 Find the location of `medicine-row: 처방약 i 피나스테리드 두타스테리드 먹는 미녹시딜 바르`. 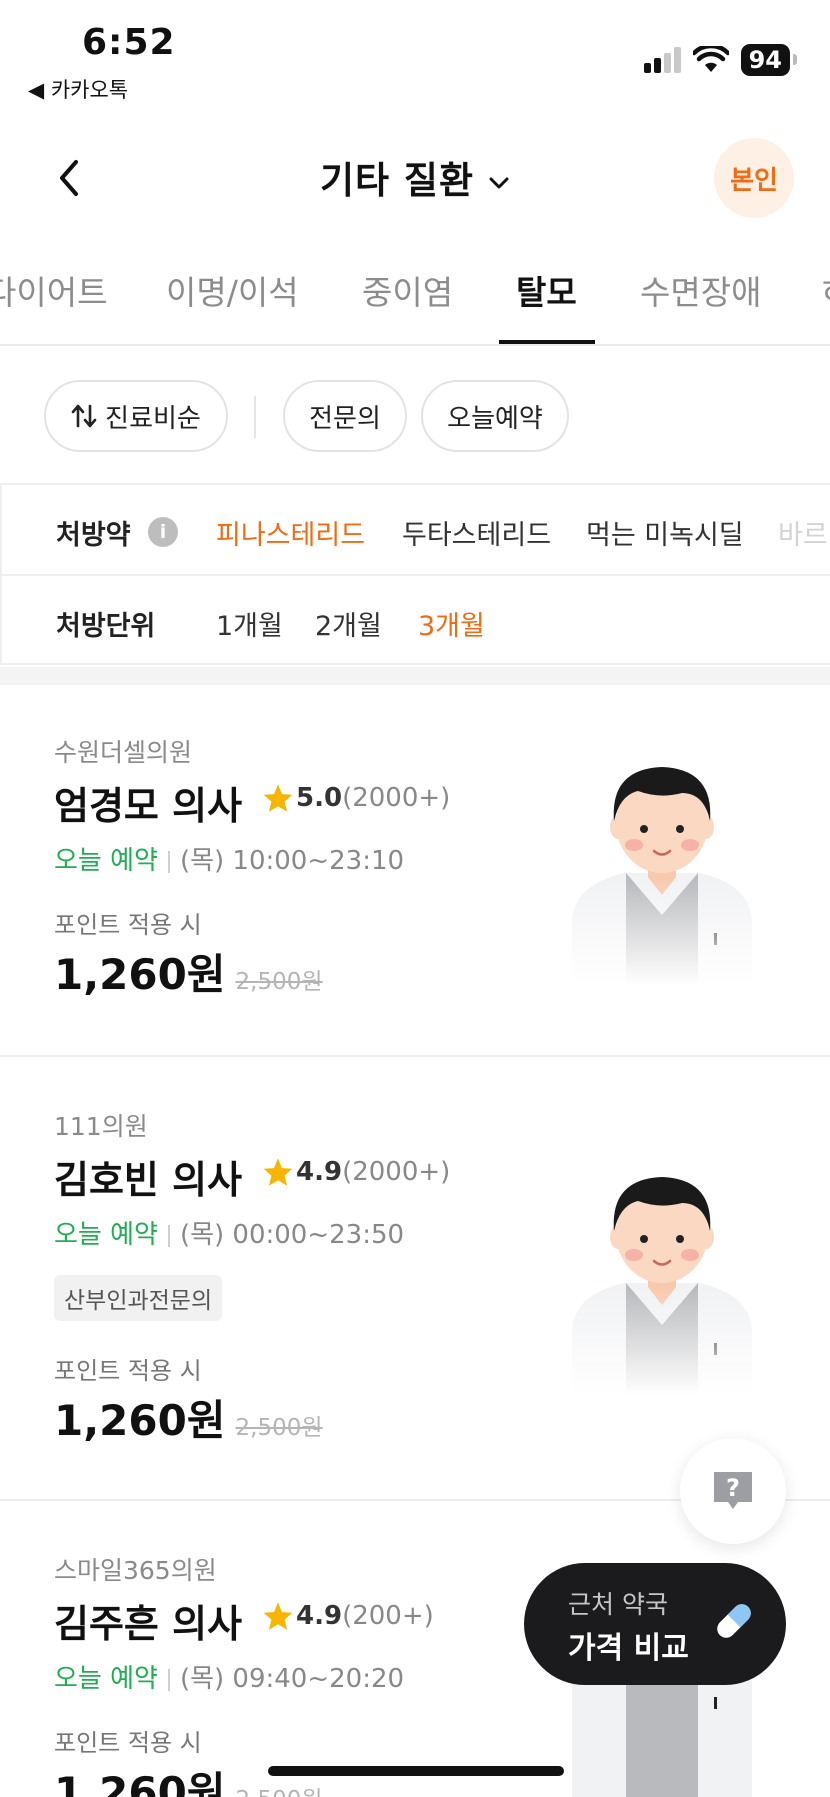

medicine-row: 처방약 i 피나스테리드 두타스테리드 먹는 미녹시딜 바르 is located at coordinates (416, 529).